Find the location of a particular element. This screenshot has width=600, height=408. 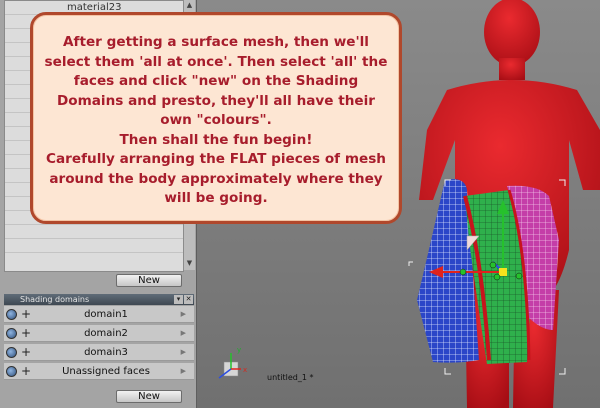

callout-line: own "colours". is located at coordinates (216, 120).